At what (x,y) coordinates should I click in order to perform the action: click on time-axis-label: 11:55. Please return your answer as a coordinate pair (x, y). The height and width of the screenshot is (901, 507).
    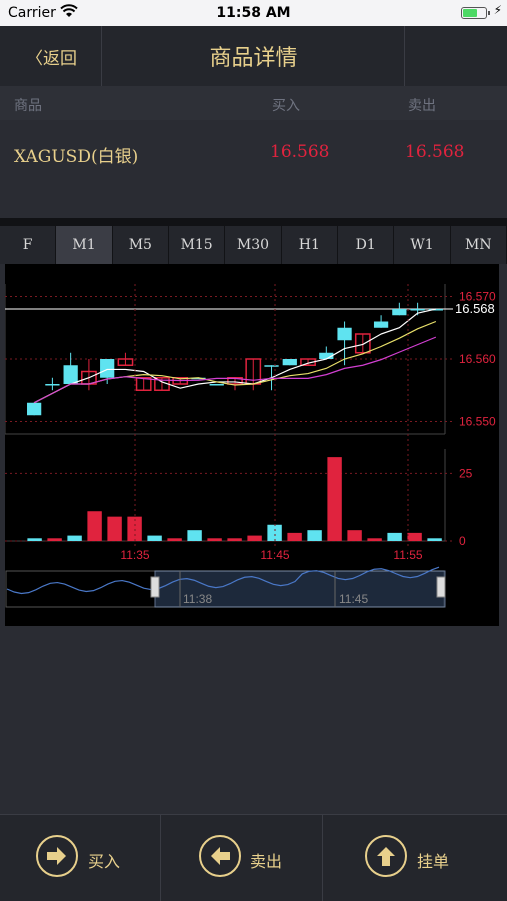
    Looking at the image, I should click on (407, 555).